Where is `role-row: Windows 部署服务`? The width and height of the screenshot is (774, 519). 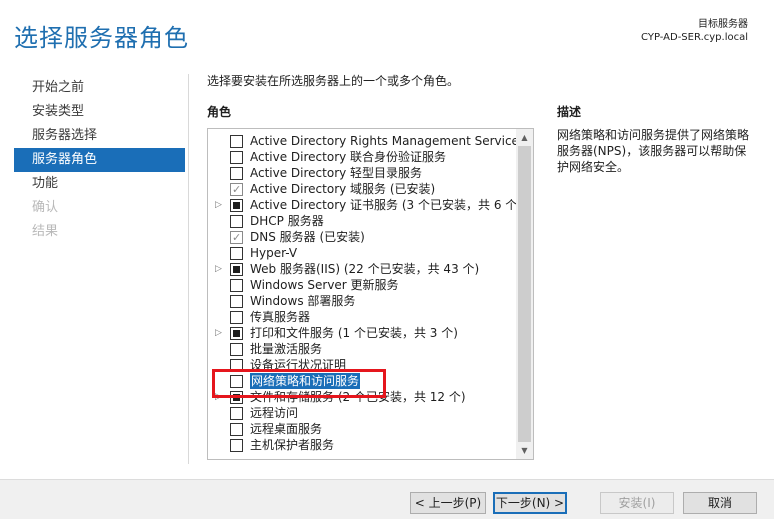
role-row: Windows 部署服务 is located at coordinates (362, 301).